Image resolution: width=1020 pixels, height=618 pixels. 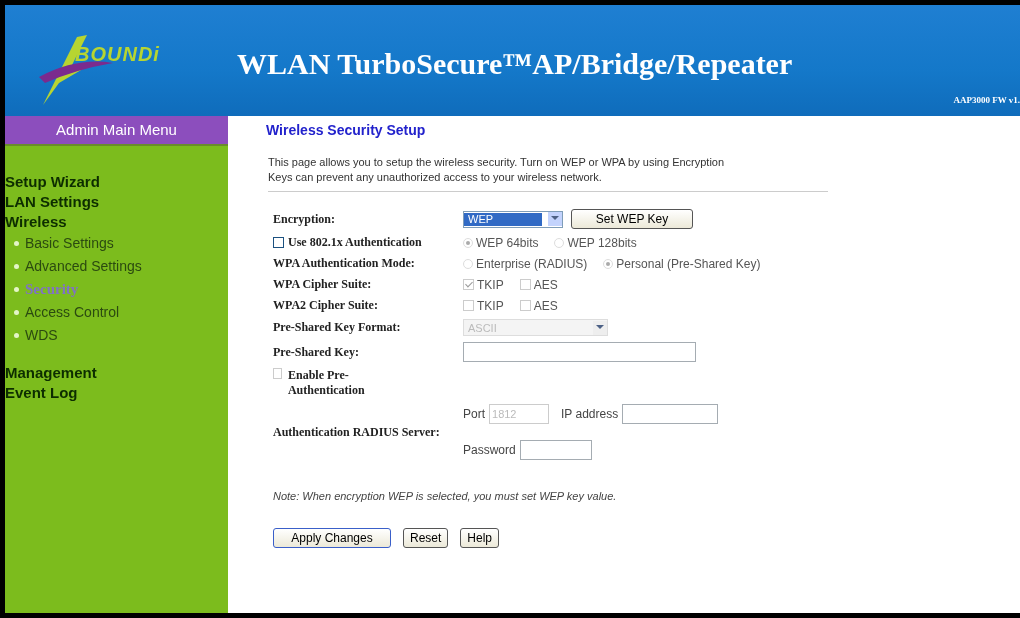 What do you see at coordinates (116, 373) in the screenshot?
I see `menu-item: Management` at bounding box center [116, 373].